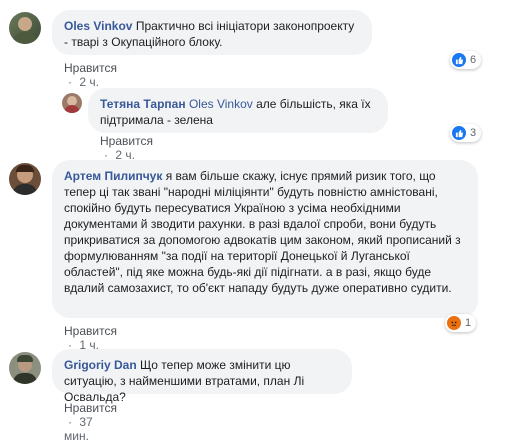  I want to click on timestamp: 2 ч., so click(89, 82).